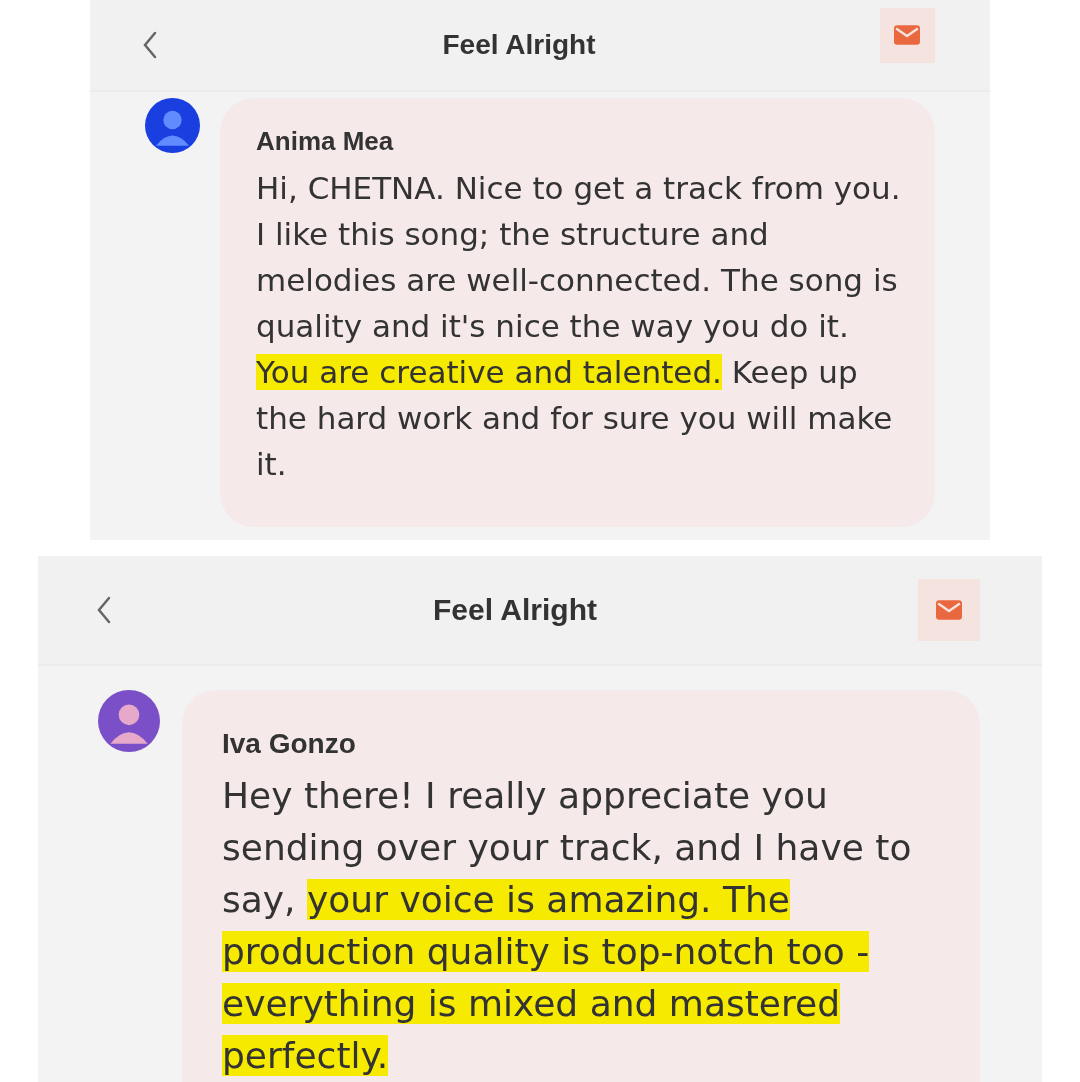 The width and height of the screenshot is (1080, 1082). I want to click on sender-name: Iva Gonzo, so click(289, 744).